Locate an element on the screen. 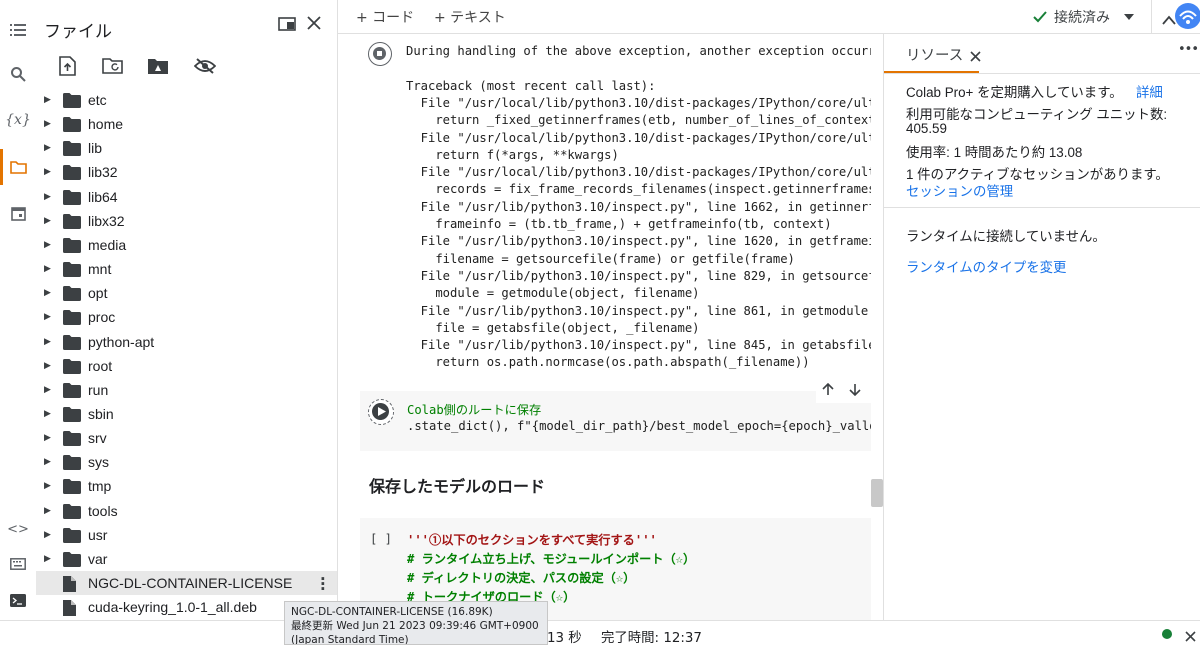  folder-item: ▶ run is located at coordinates (186, 390).